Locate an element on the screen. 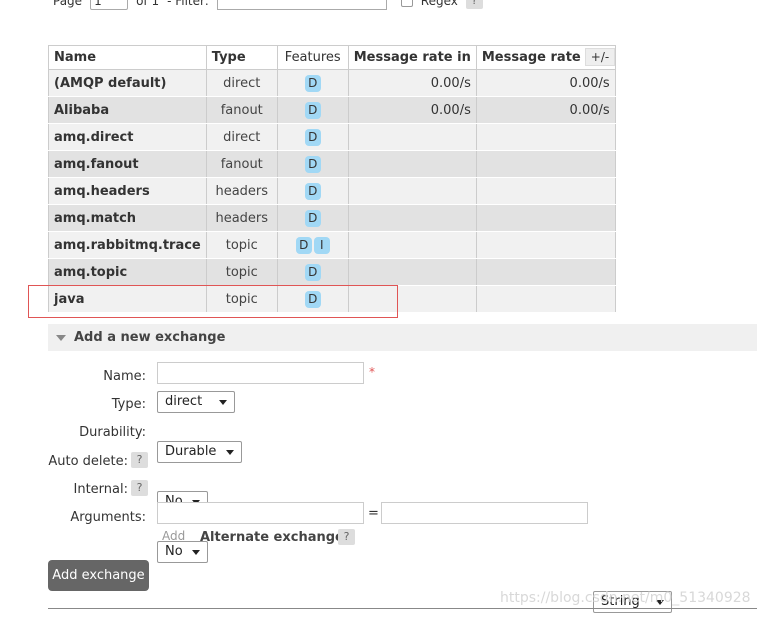 The width and height of the screenshot is (757, 617). regex-checkbox is located at coordinates (406, 3).